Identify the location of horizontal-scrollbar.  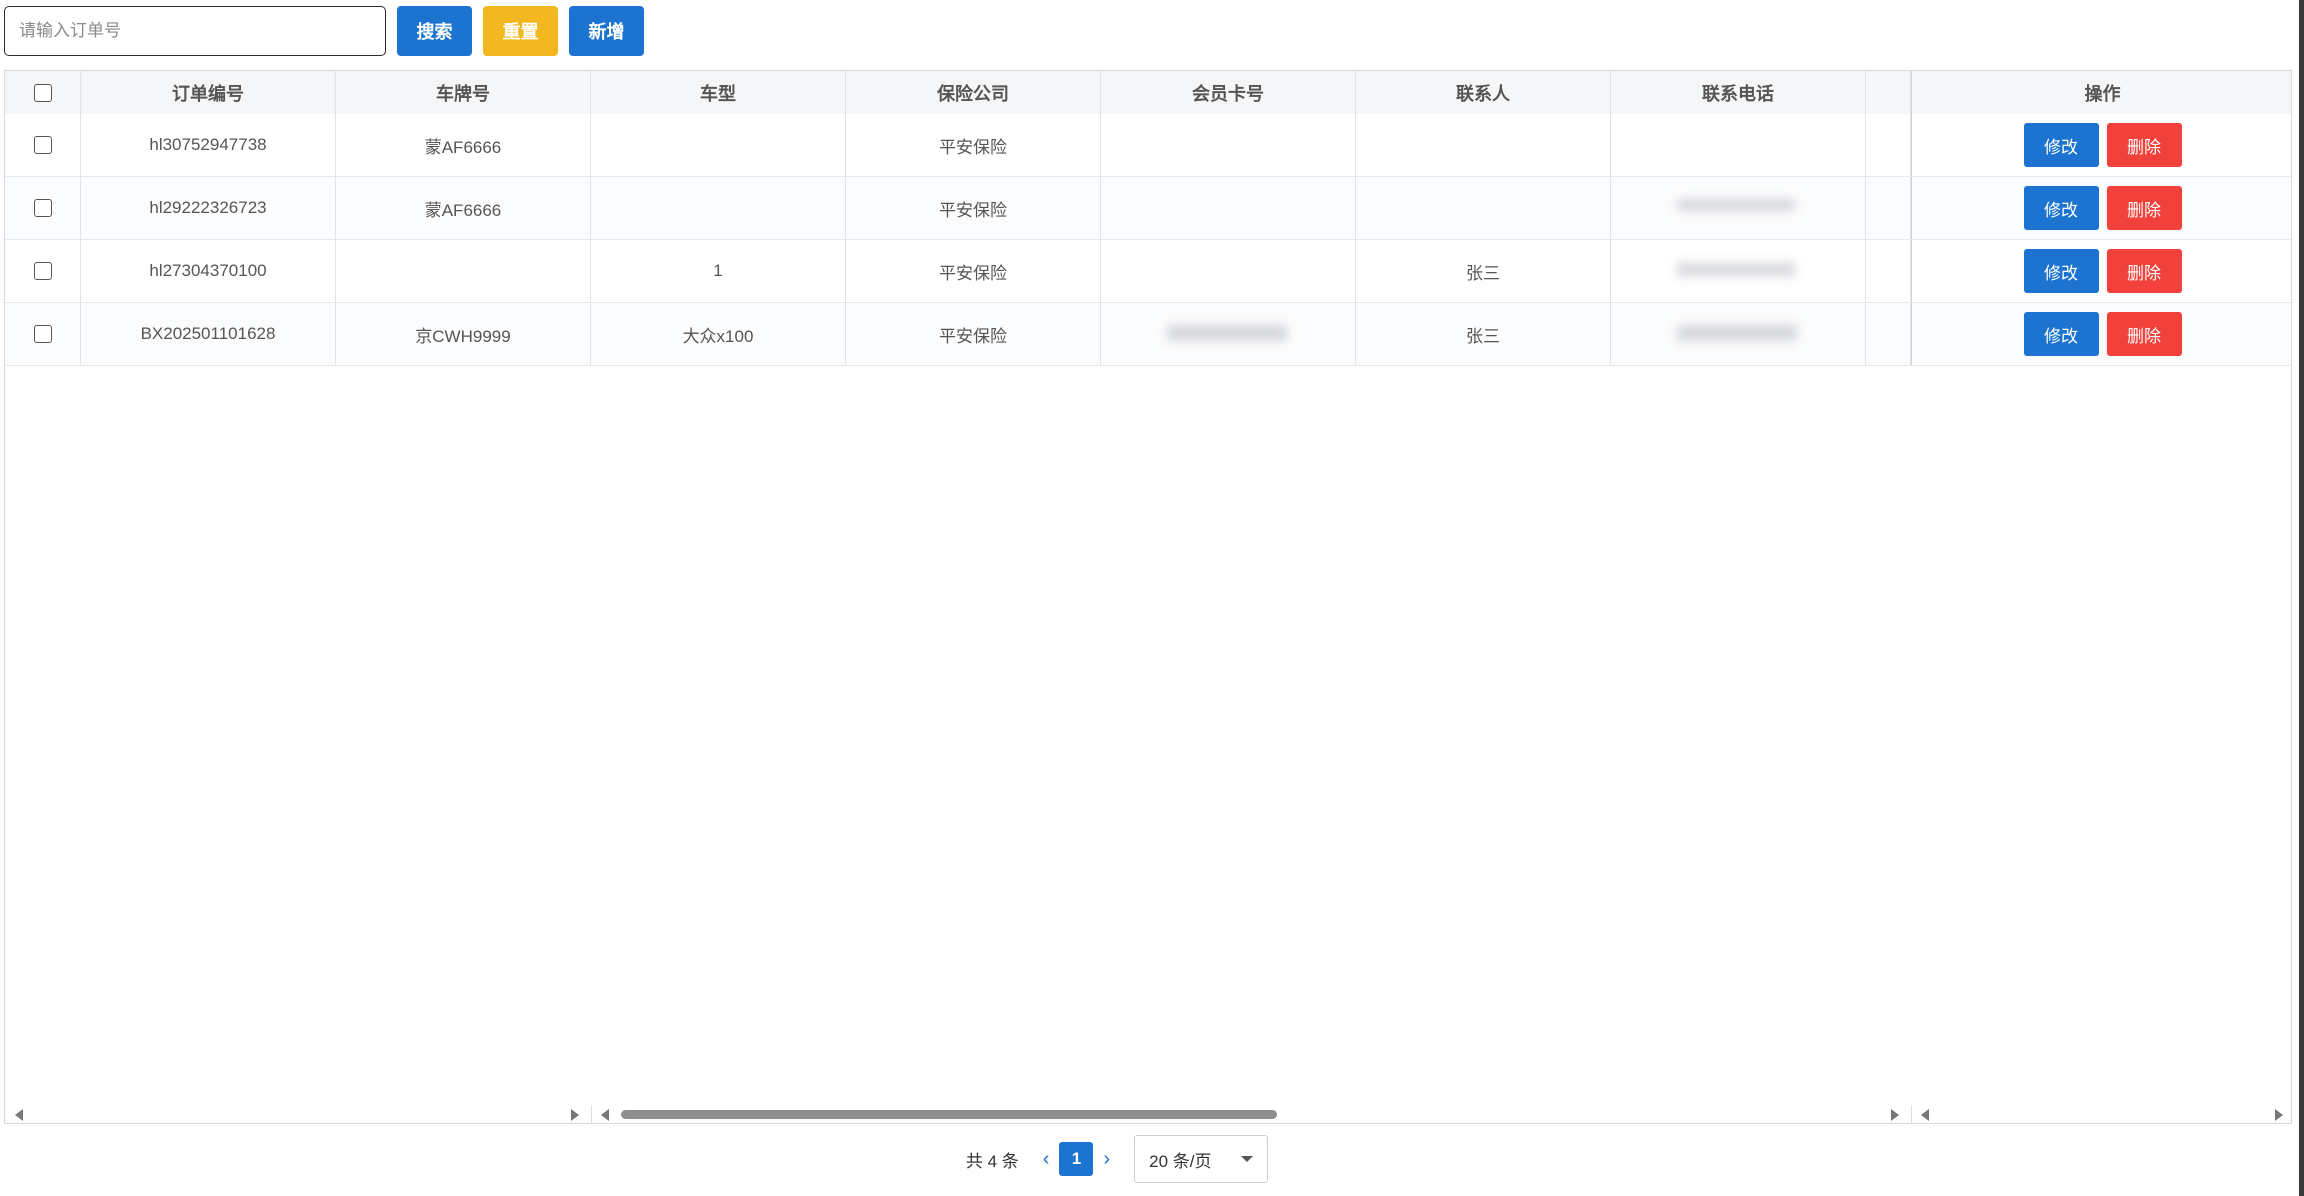
(1148, 1114).